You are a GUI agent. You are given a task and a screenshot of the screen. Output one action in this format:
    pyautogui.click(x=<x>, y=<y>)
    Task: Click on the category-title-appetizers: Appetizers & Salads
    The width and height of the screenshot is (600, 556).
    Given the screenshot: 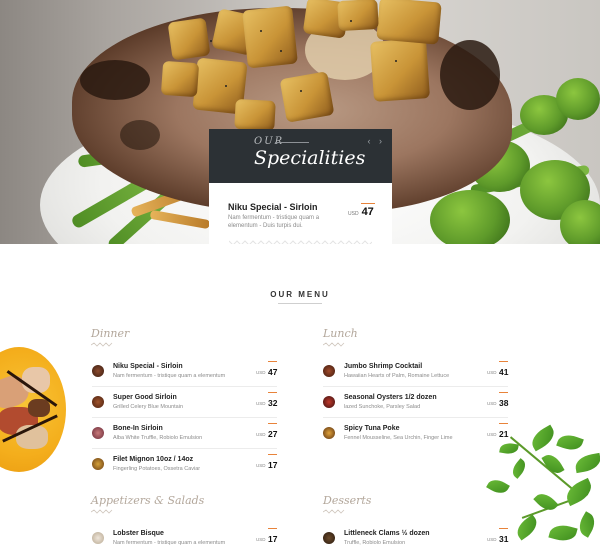 What is the action you would take?
    pyautogui.click(x=148, y=500)
    